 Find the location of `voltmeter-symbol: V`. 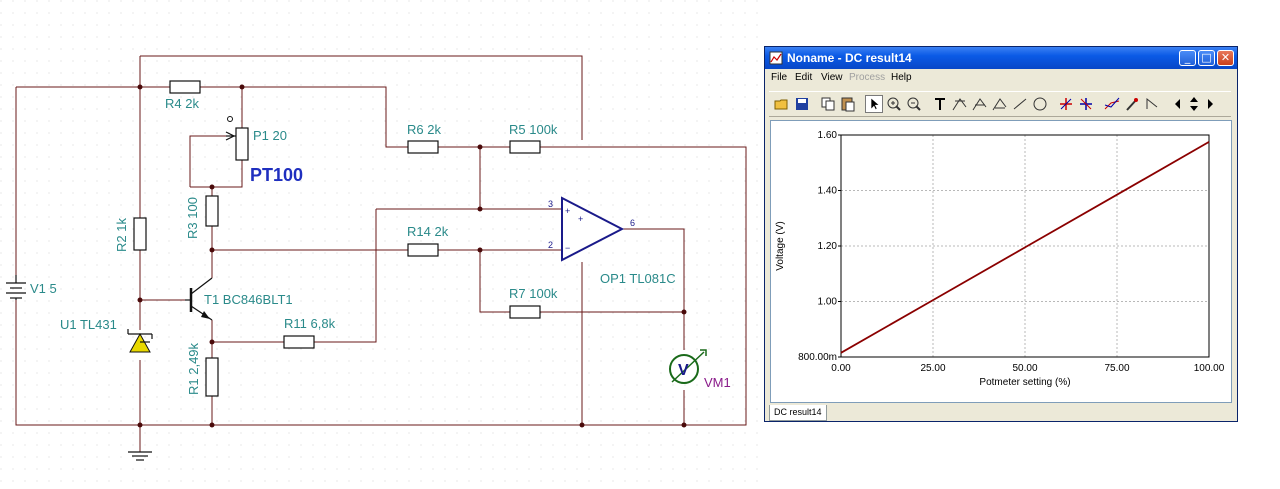

voltmeter-symbol: V is located at coordinates (683, 370).